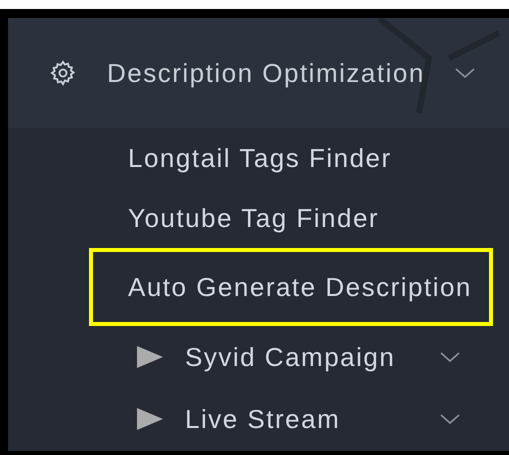  Describe the element at coordinates (63, 73) in the screenshot. I see `settings-icon` at that location.